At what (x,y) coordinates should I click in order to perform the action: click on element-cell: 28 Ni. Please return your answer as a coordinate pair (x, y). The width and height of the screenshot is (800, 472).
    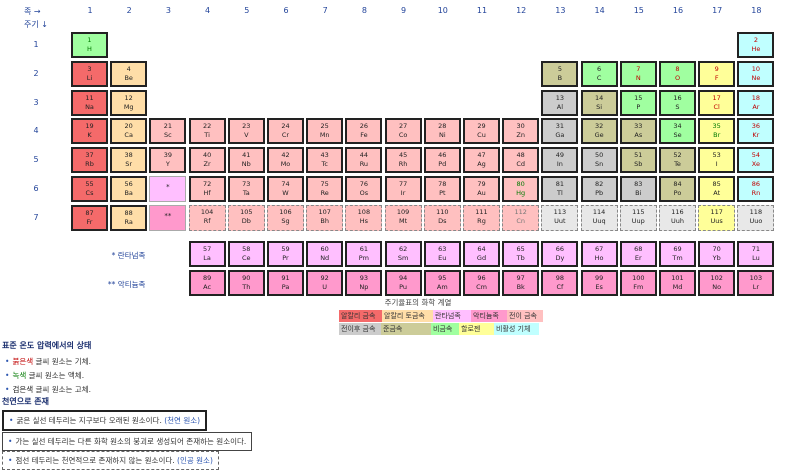
    Looking at the image, I should click on (442, 131).